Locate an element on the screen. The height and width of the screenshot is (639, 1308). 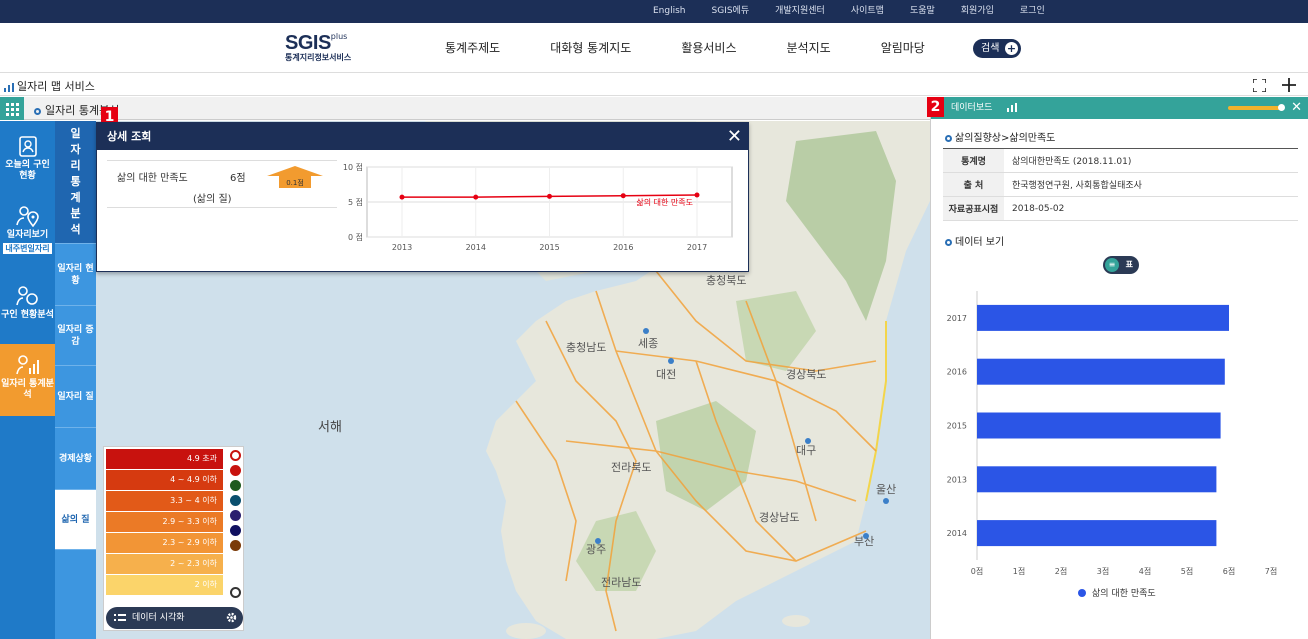
util-link-help: 도움말 is located at coordinates (922, 11).